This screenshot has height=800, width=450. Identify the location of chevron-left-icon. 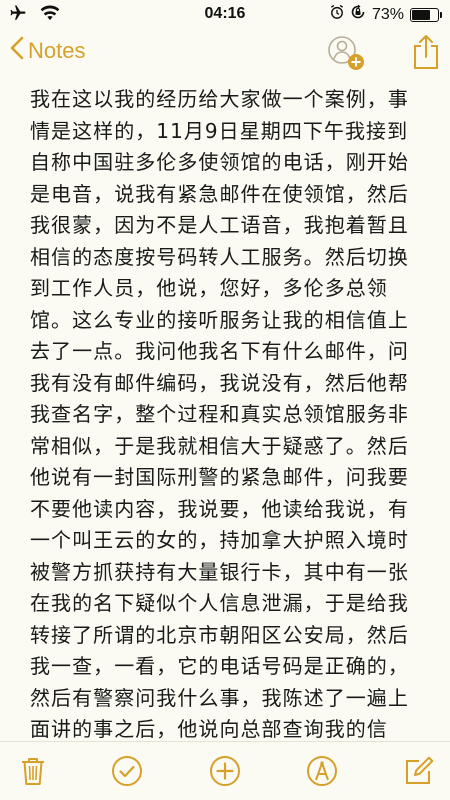
(19, 51).